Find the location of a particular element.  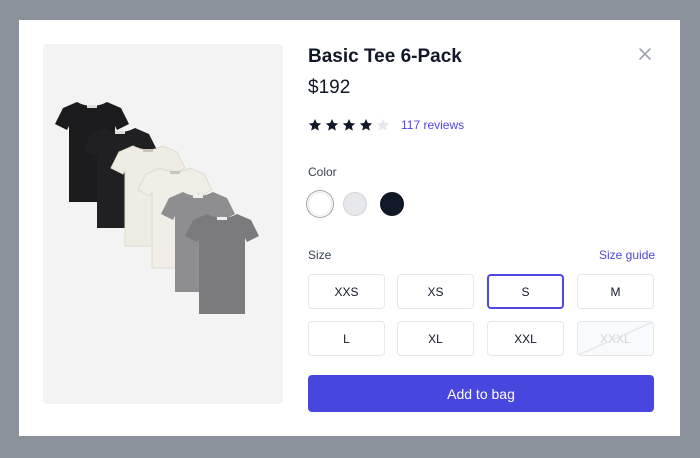

rating-stars is located at coordinates (350, 125).